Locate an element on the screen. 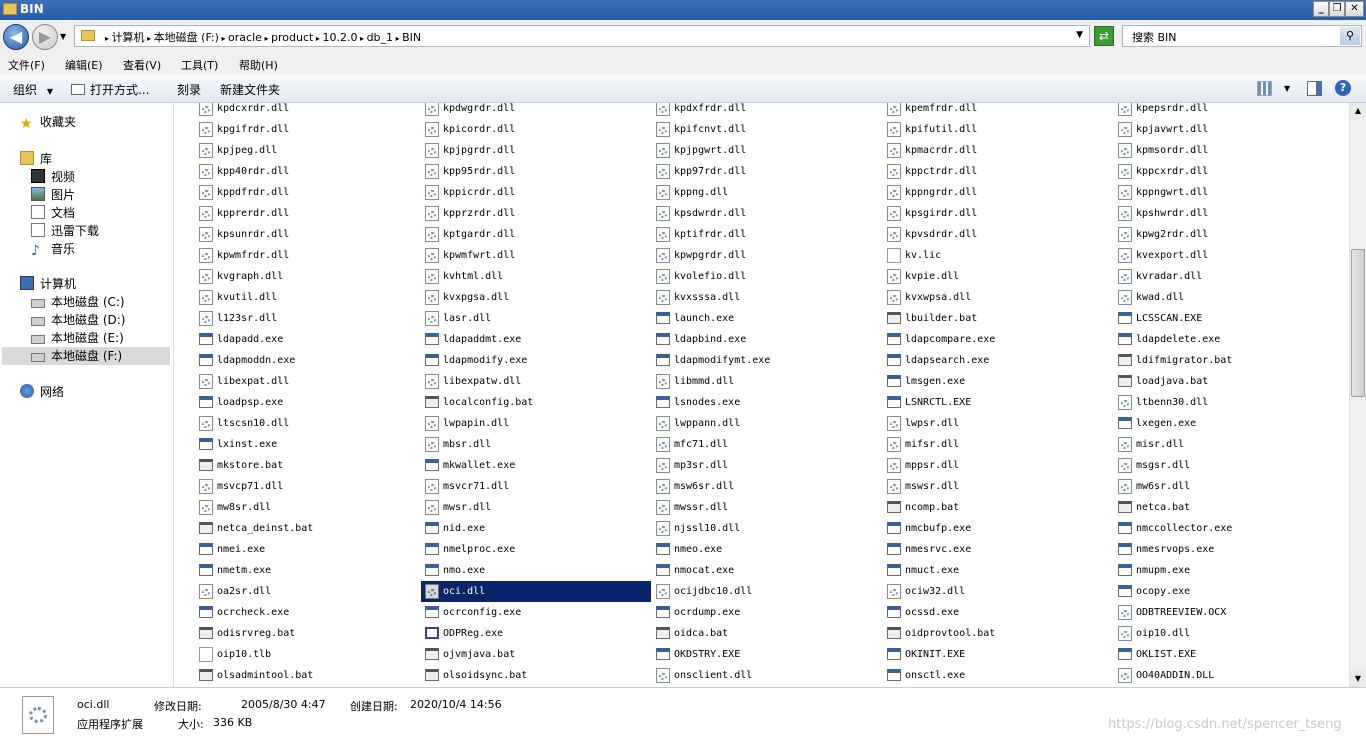 This screenshot has width=1366, height=744. file-item: kpjavwrt.dll is located at coordinates (1229, 129).